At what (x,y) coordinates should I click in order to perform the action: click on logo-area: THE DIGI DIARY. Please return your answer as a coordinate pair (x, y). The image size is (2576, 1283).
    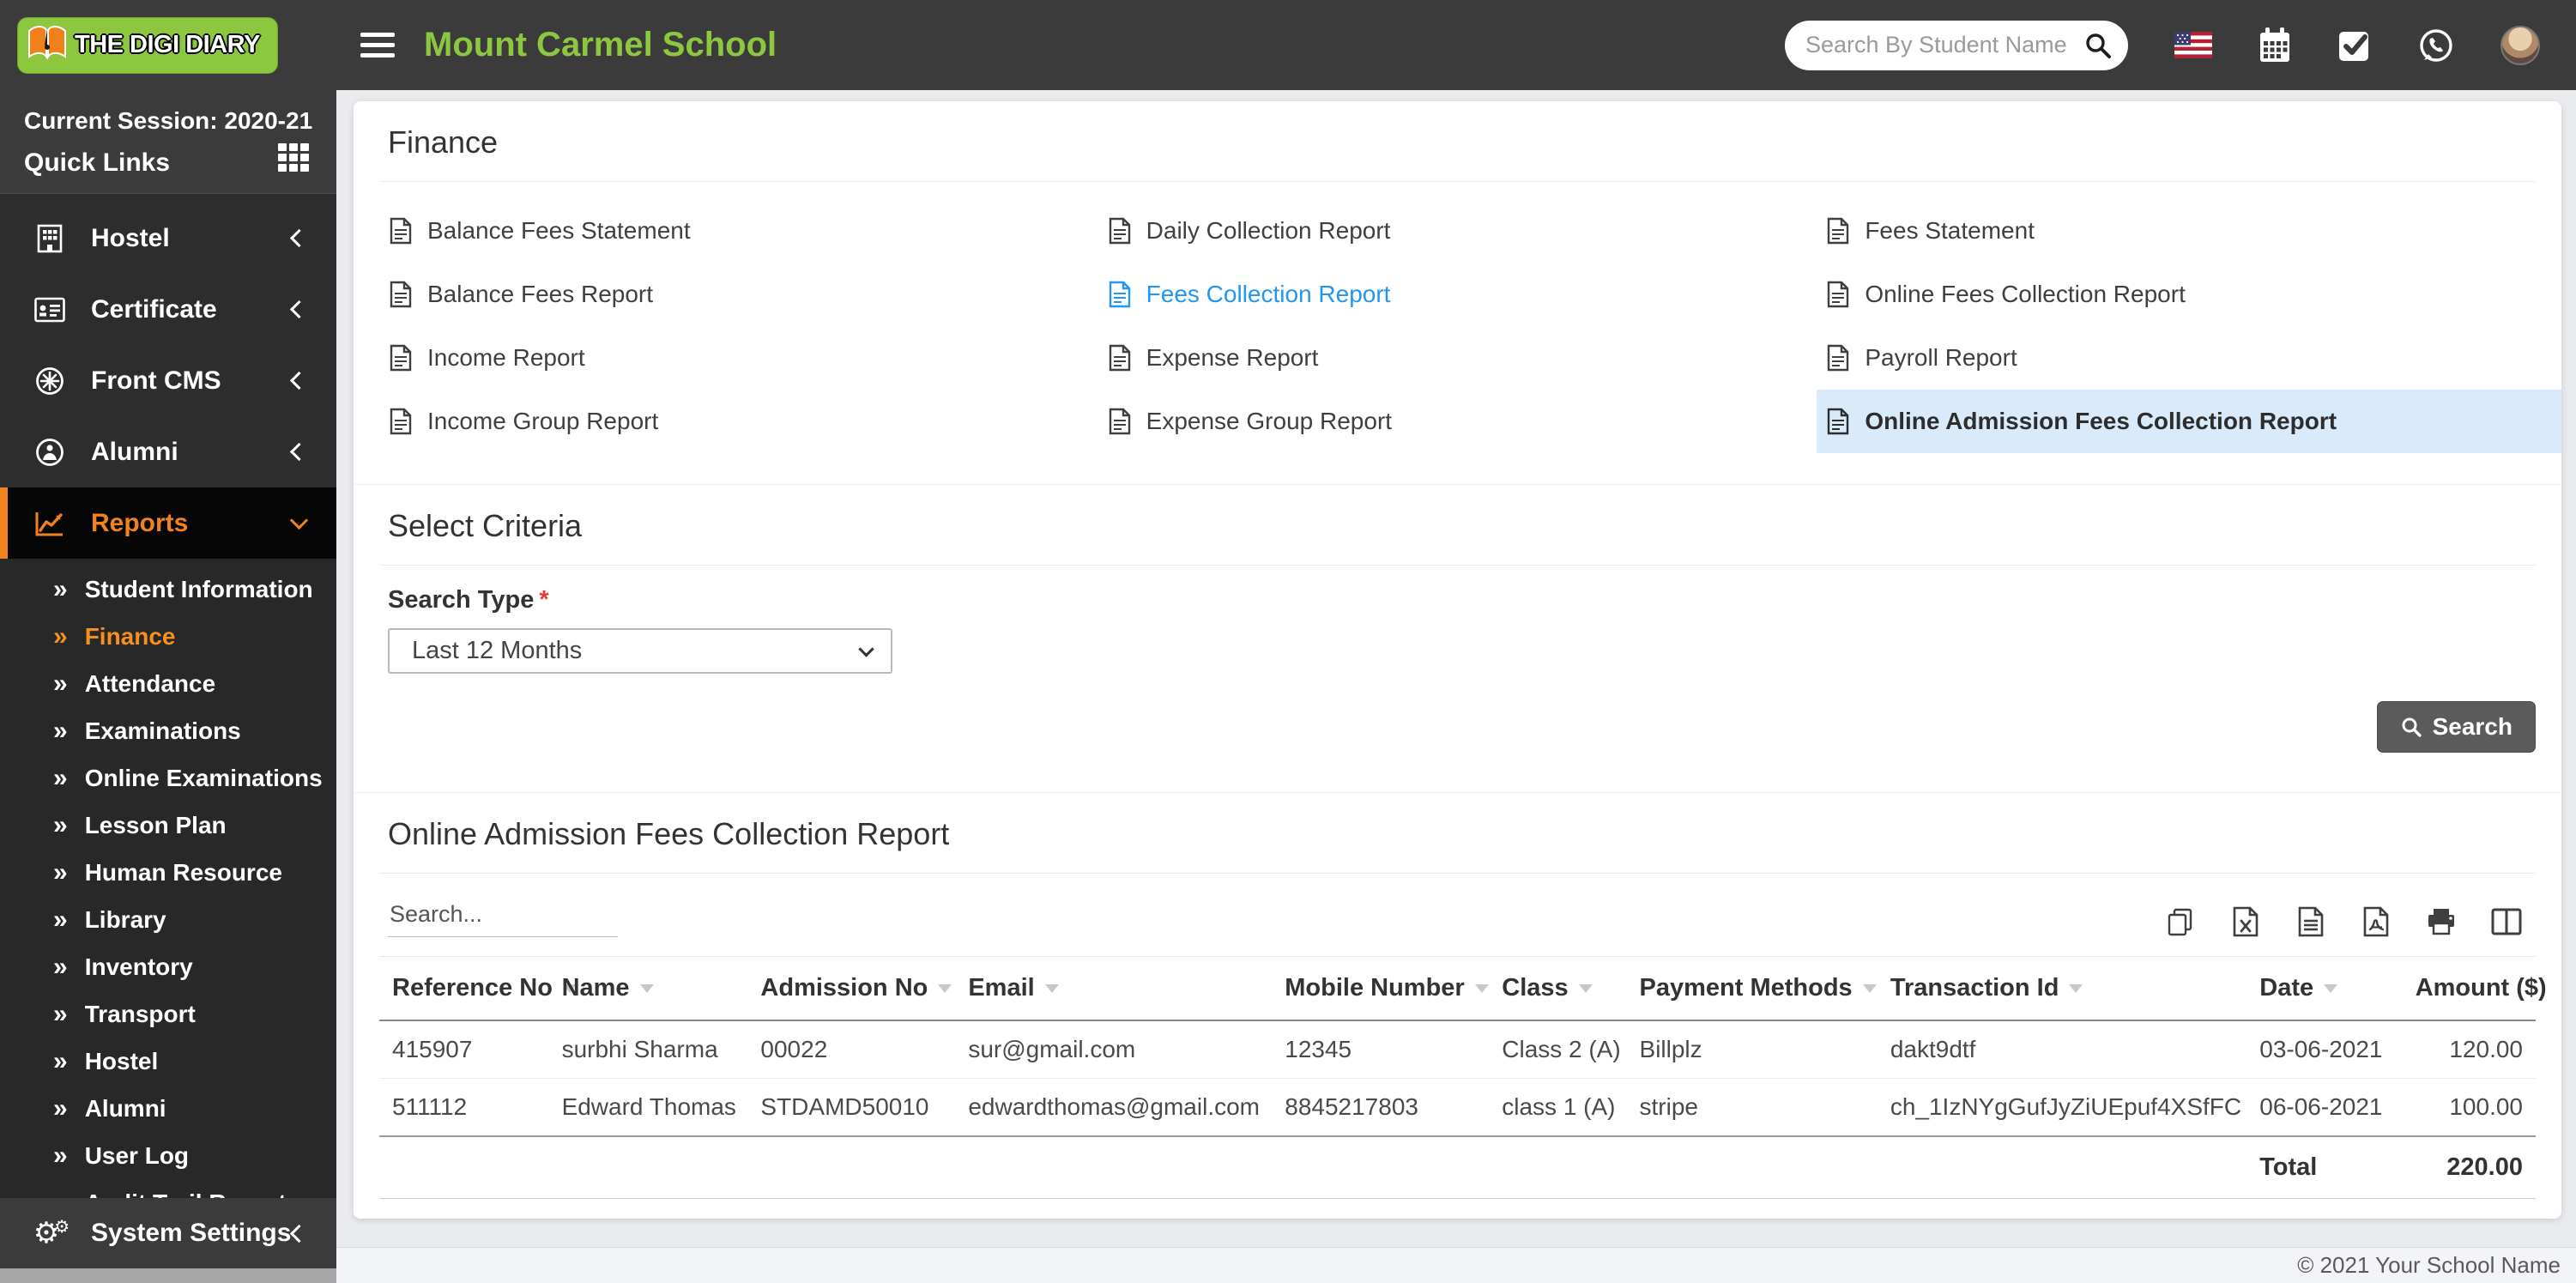
    Looking at the image, I should click on (168, 45).